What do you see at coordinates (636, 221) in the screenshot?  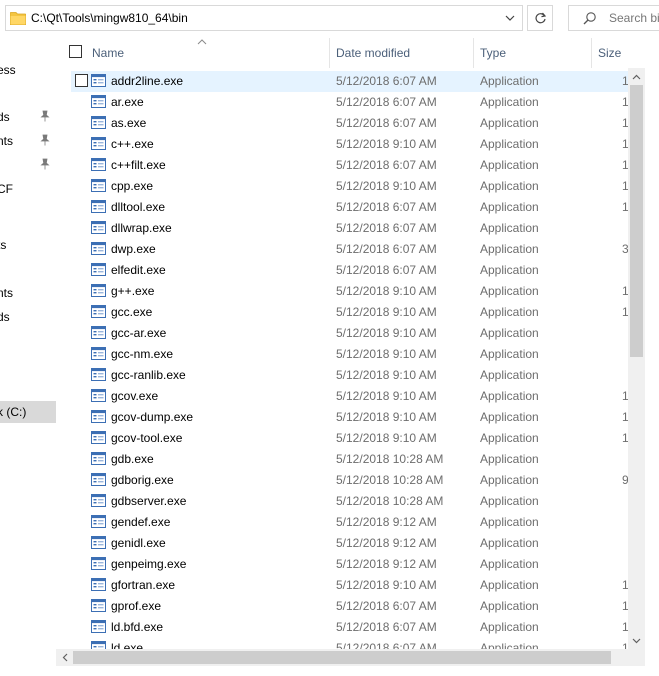 I see `vertical-scroll-thumb` at bounding box center [636, 221].